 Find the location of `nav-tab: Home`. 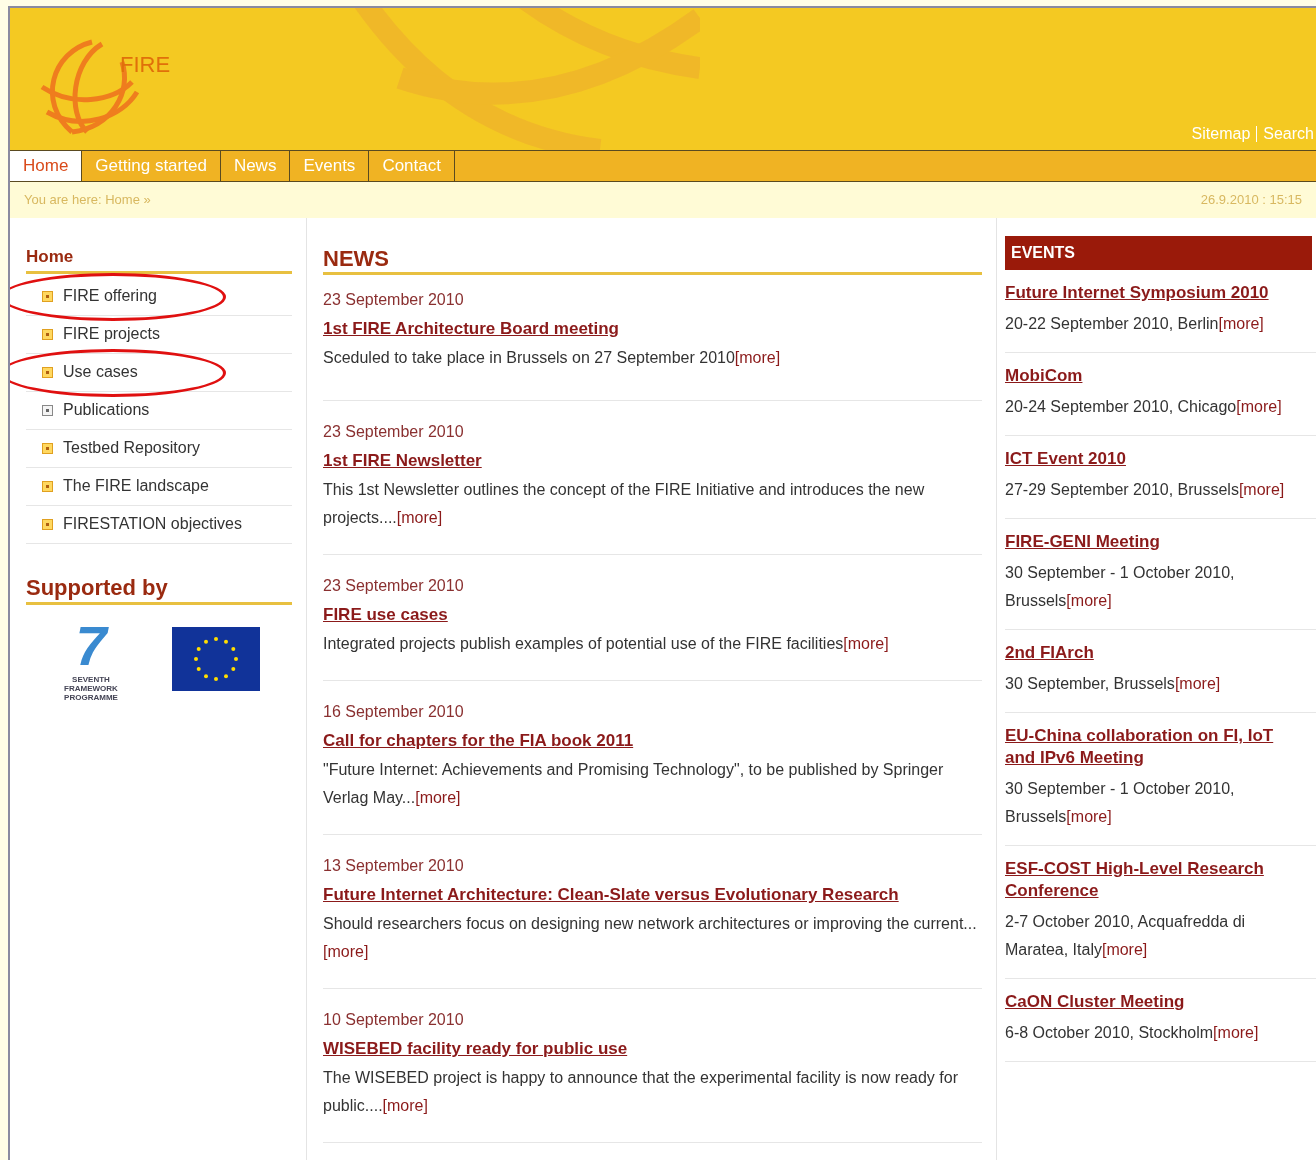

nav-tab: Home is located at coordinates (46, 166).